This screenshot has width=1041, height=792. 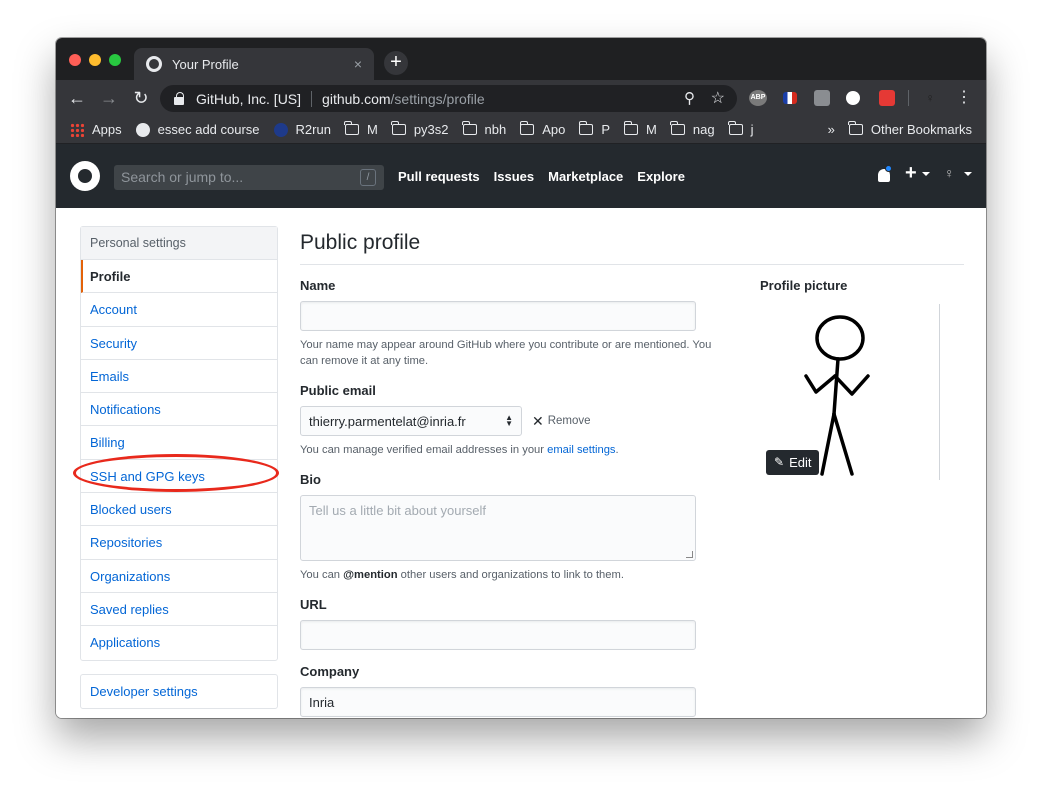 What do you see at coordinates (396, 63) in the screenshot?
I see `new-tab-button: +` at bounding box center [396, 63].